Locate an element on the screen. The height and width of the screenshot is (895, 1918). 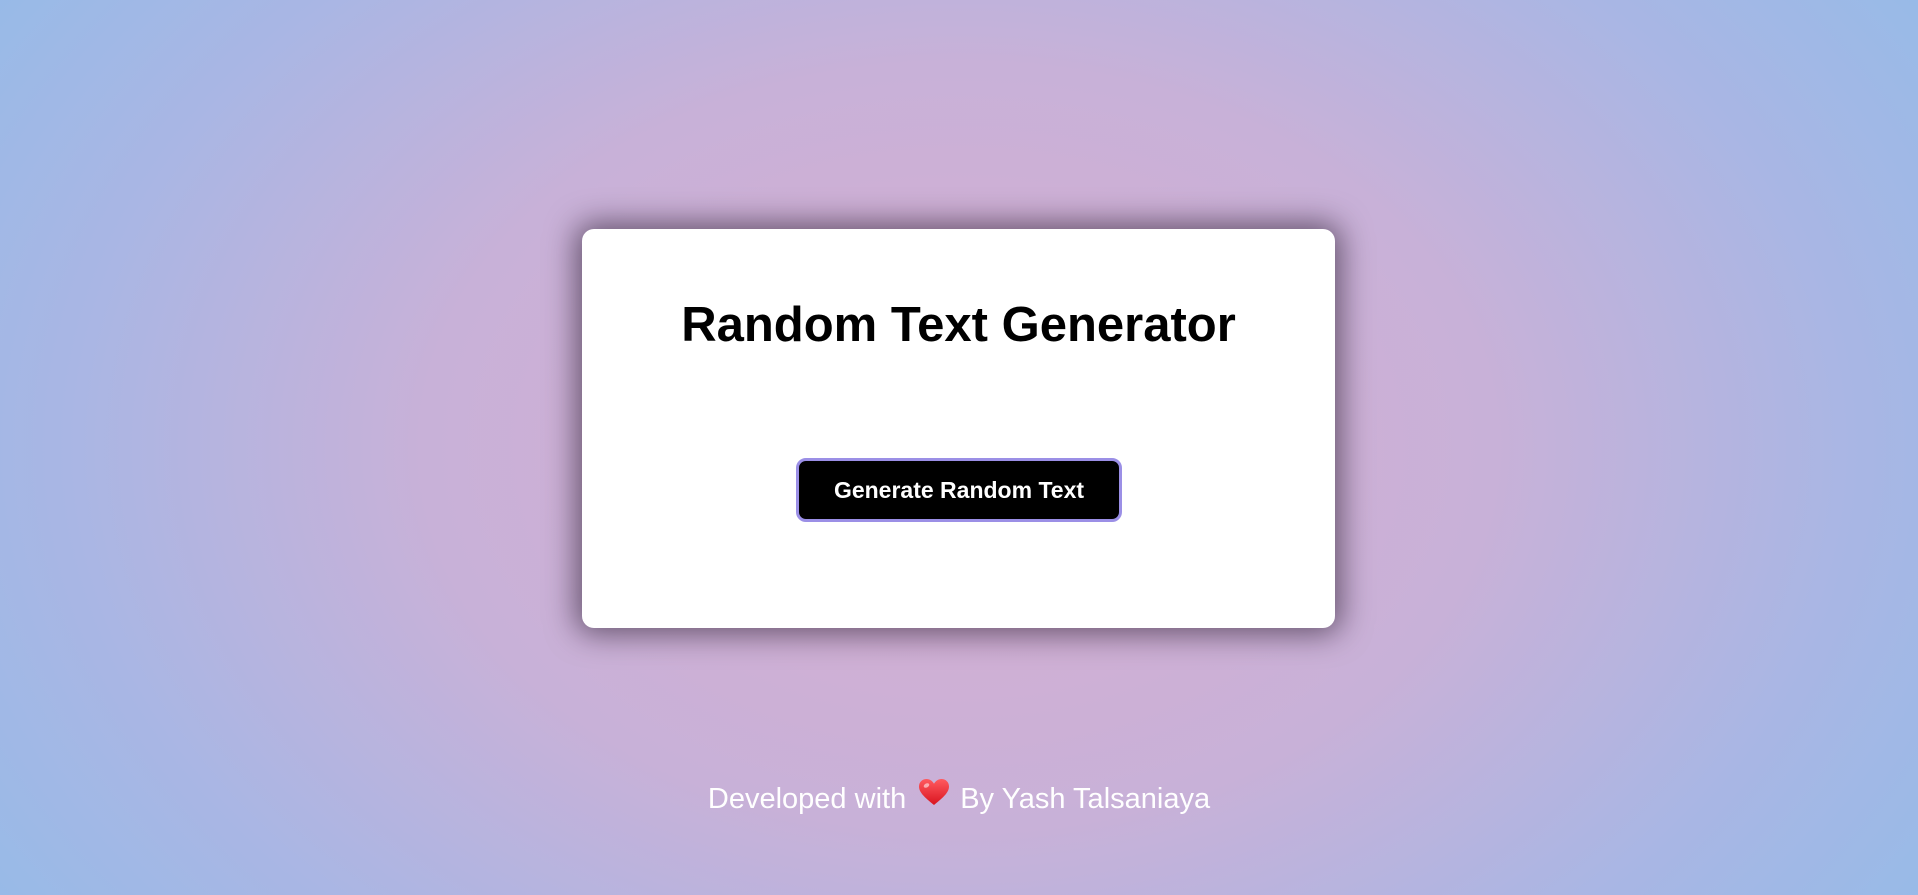
random-text-output is located at coordinates (958, 399).